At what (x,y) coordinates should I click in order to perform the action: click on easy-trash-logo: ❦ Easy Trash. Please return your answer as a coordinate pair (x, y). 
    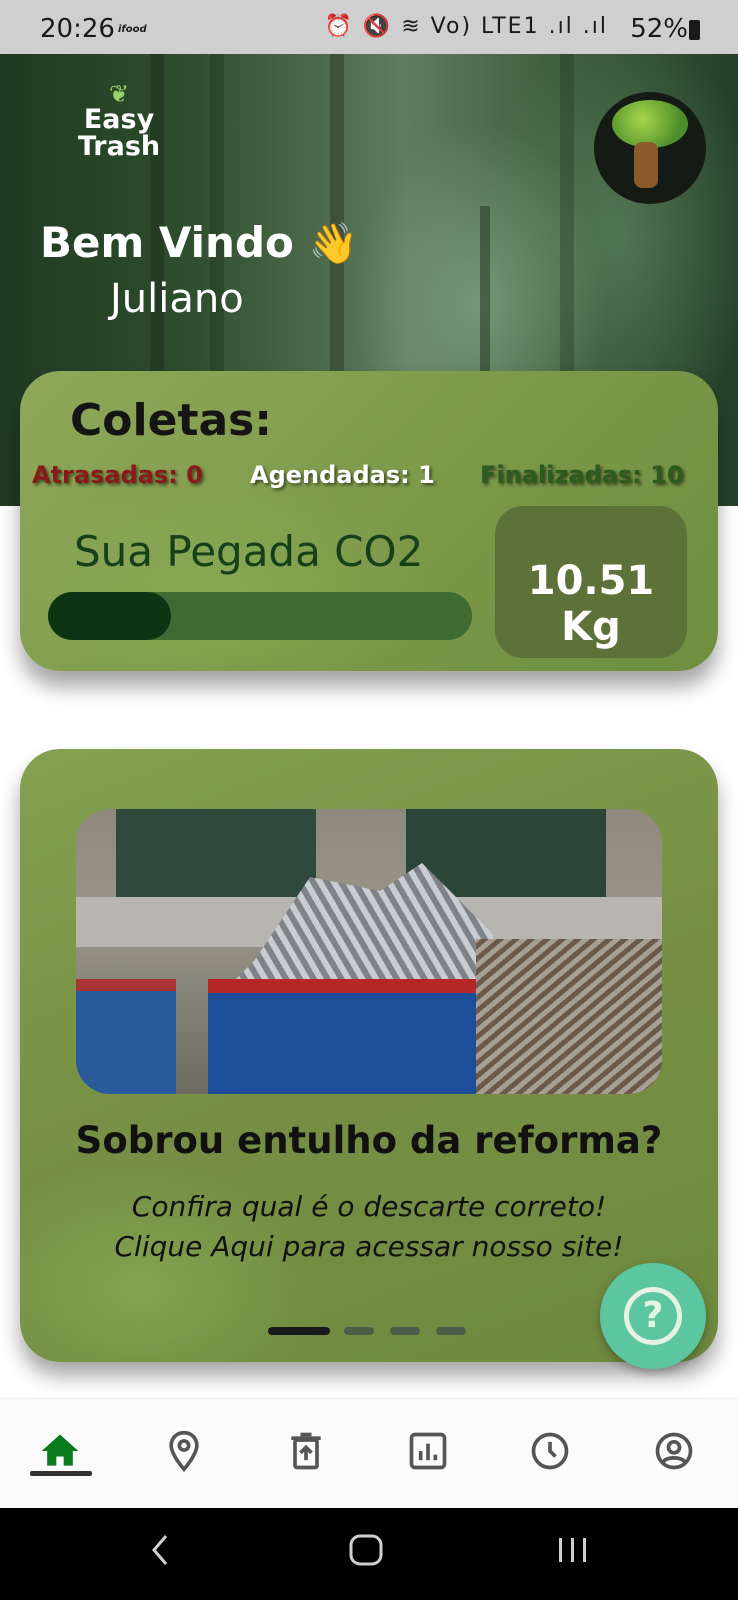
    Looking at the image, I should click on (119, 121).